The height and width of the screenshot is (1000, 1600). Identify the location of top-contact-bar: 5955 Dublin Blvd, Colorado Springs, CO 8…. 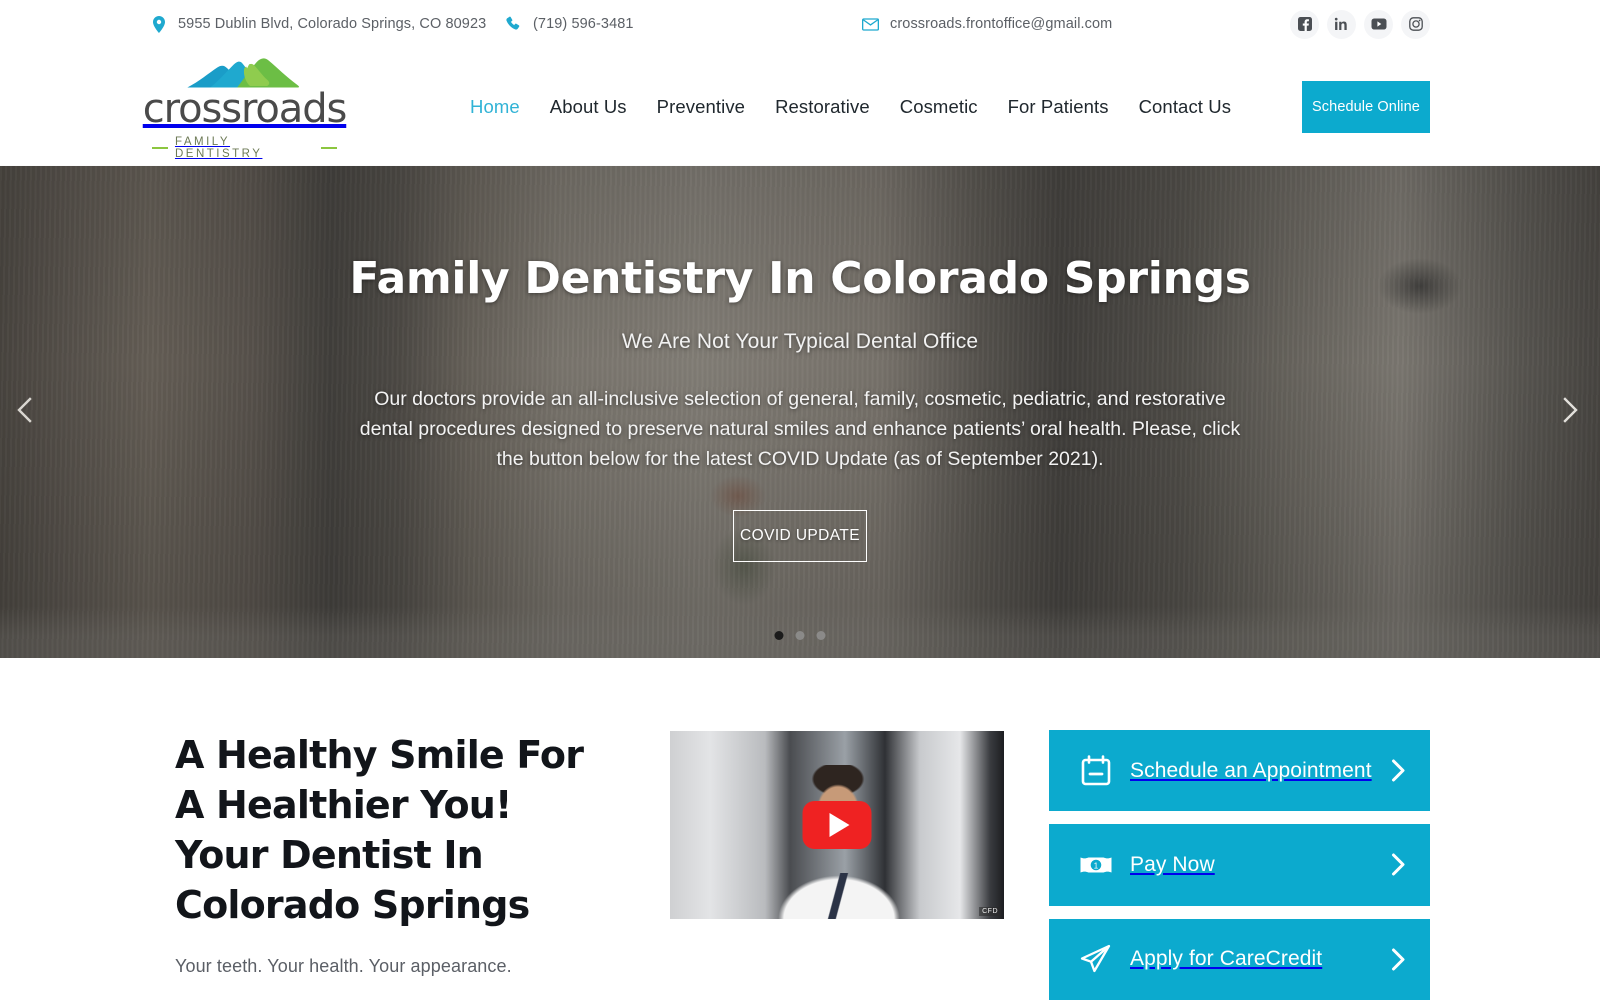
(800, 24).